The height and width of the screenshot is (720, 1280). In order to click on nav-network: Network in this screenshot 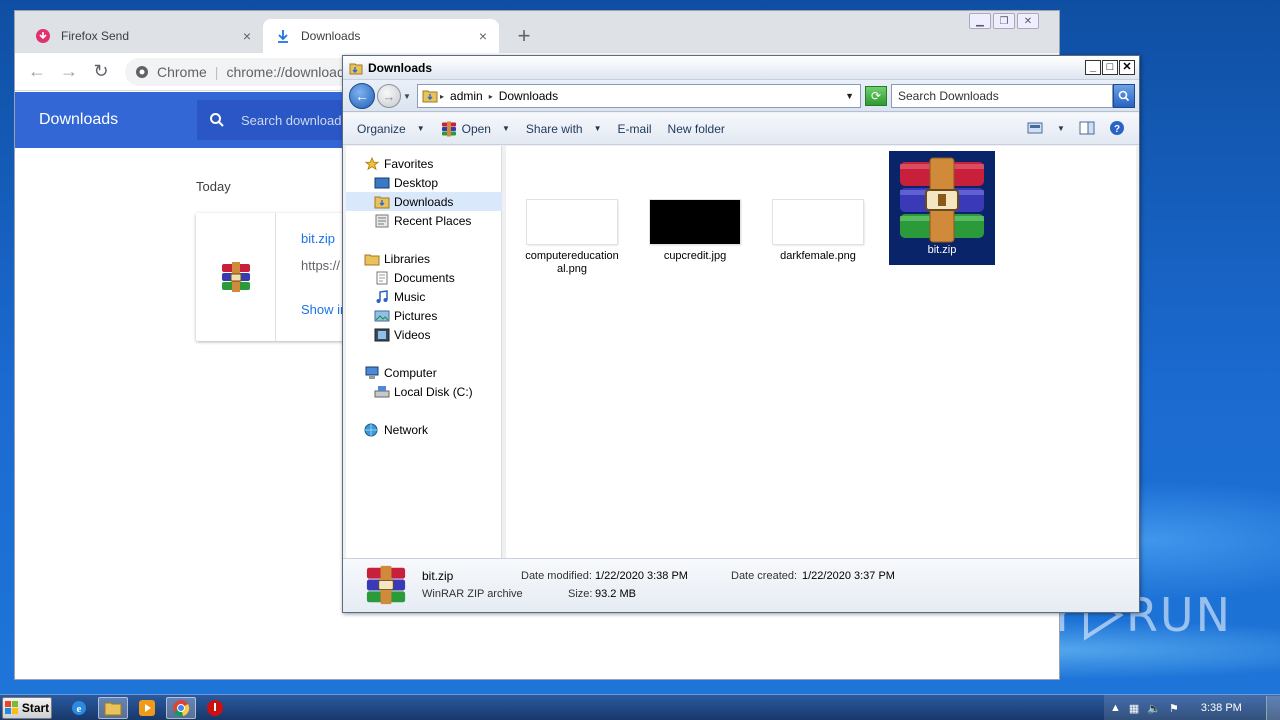, I will do `click(424, 429)`.